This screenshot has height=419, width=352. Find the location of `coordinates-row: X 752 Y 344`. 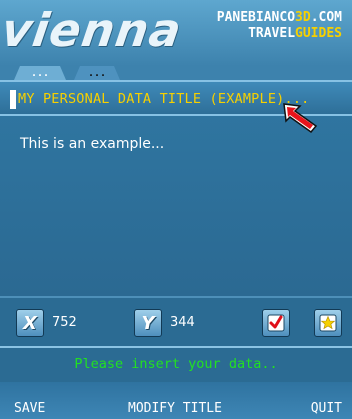

coordinates-row: X 752 Y 344 is located at coordinates (176, 321).